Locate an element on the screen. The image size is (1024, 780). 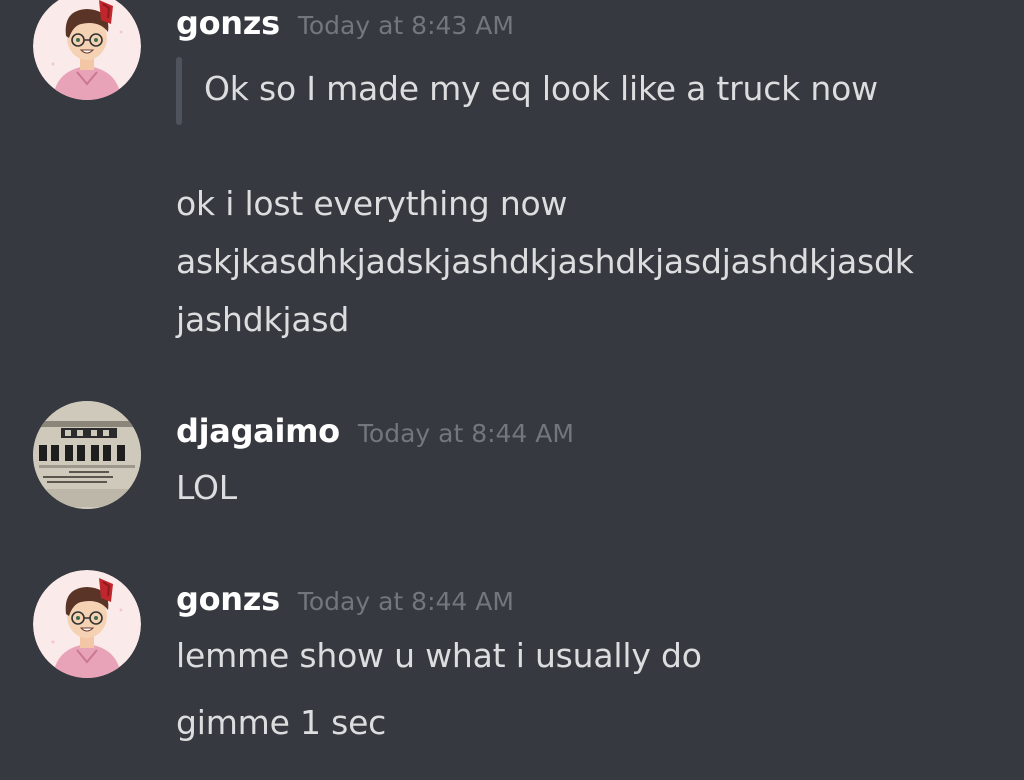
message-text: lemme show u what i usually do is located at coordinates (439, 655).